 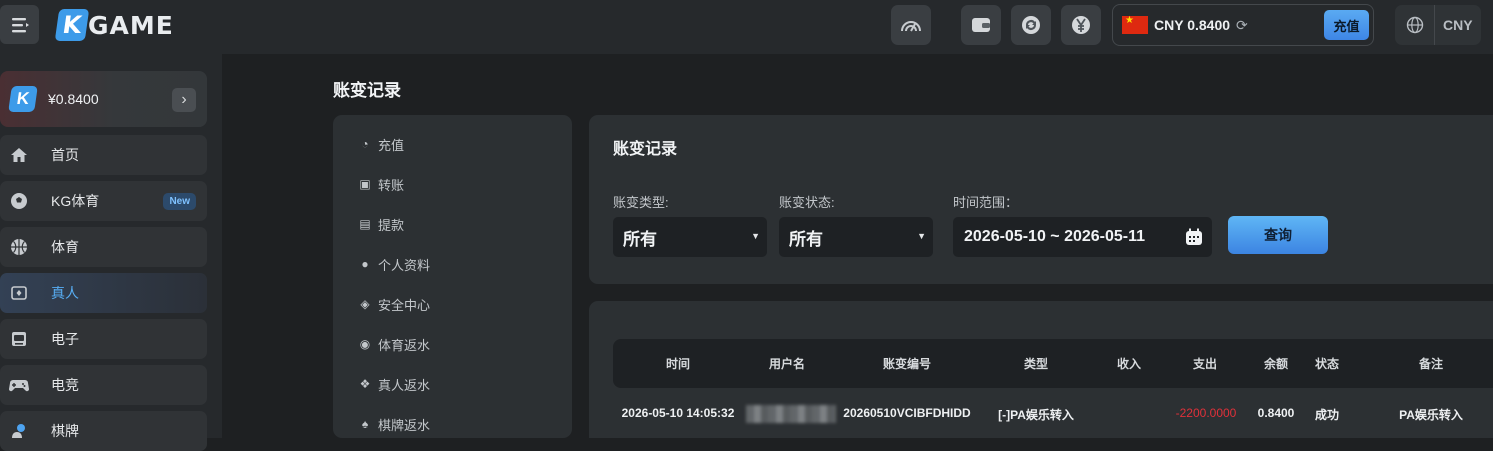 I want to click on cell-note: PA娱乐转入, so click(x=1431, y=415).